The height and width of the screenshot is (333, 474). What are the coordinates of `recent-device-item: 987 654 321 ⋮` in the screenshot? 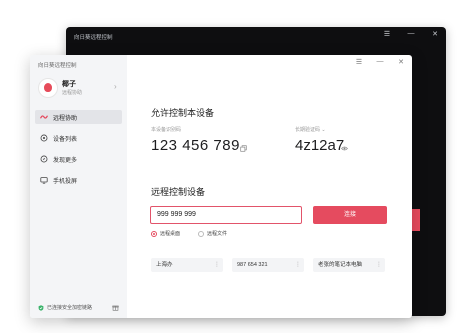 It's located at (268, 265).